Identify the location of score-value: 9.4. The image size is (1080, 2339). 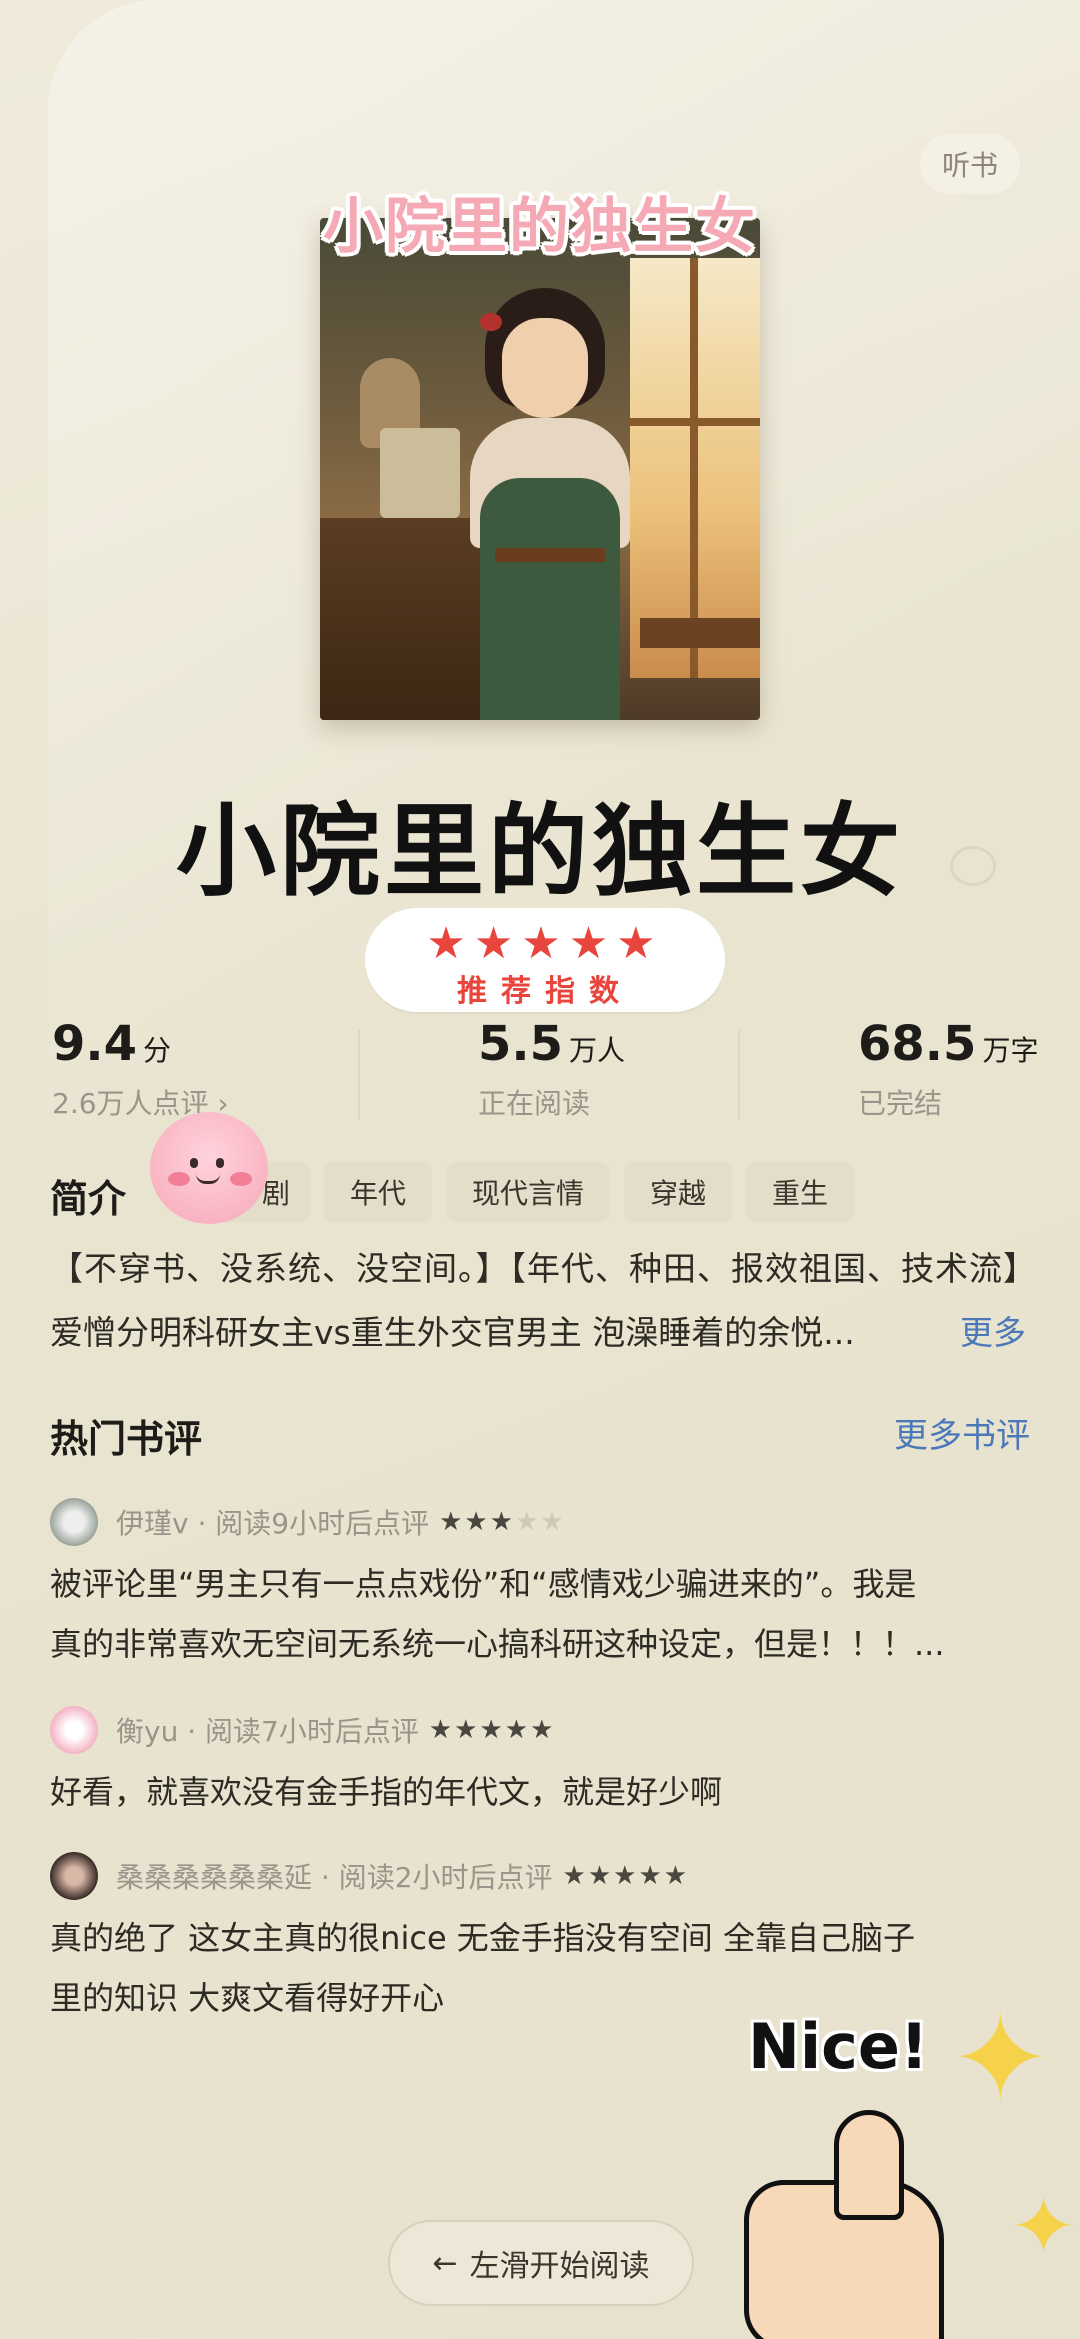
(95, 1044).